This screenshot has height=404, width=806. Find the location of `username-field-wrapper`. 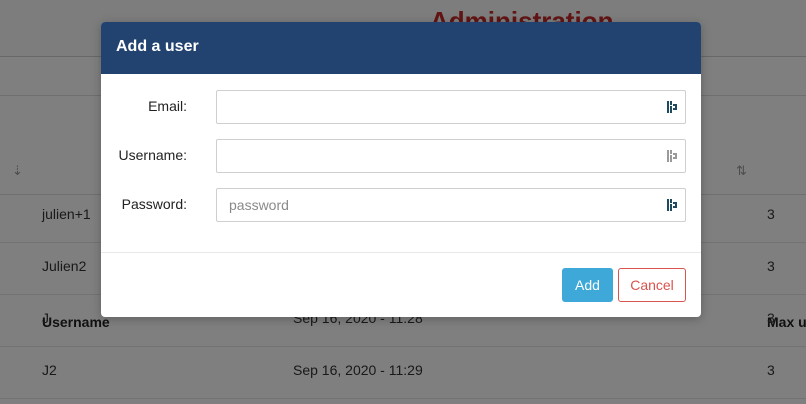

username-field-wrapper is located at coordinates (451, 156).